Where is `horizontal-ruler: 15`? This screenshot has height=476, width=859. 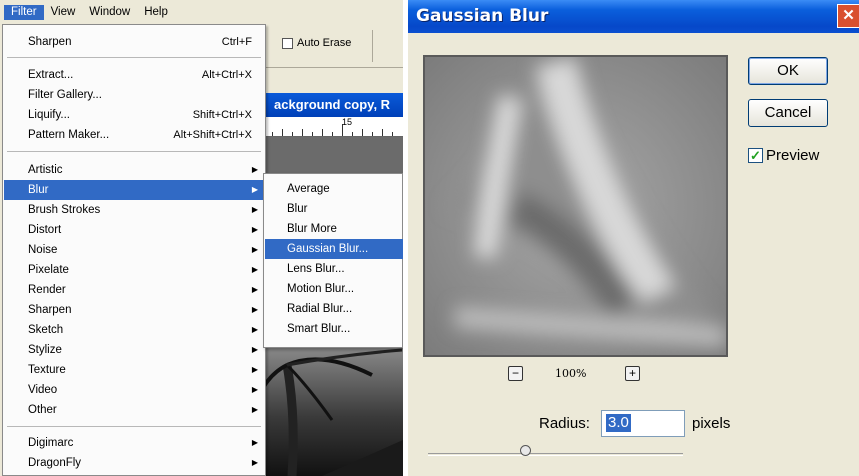 horizontal-ruler: 15 is located at coordinates (332, 127).